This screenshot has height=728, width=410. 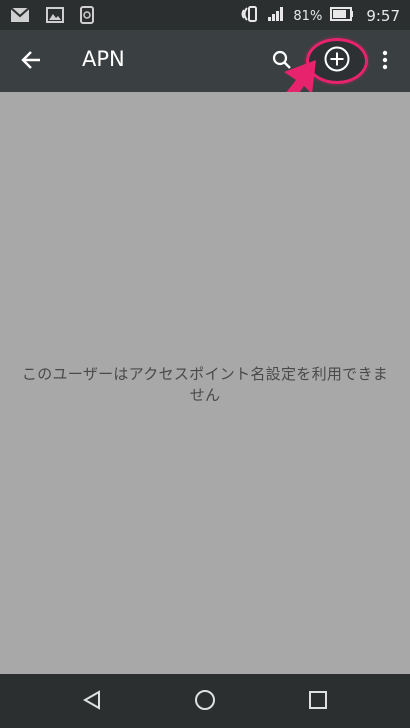 I want to click on status-bar: 81% 9:57, so click(x=205, y=15).